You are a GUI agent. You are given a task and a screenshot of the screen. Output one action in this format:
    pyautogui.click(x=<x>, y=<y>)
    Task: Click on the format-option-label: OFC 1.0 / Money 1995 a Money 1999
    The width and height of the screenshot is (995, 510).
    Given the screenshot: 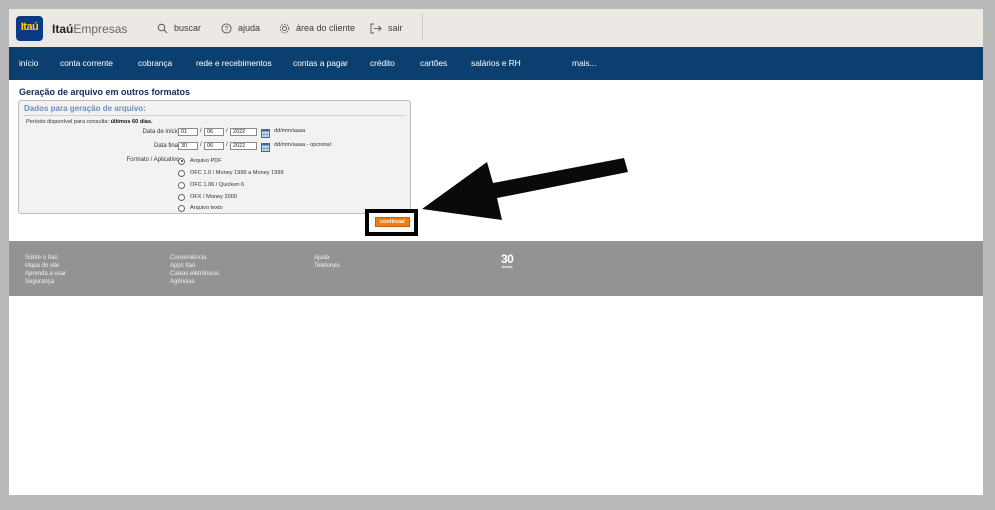 What is the action you would take?
    pyautogui.click(x=237, y=173)
    